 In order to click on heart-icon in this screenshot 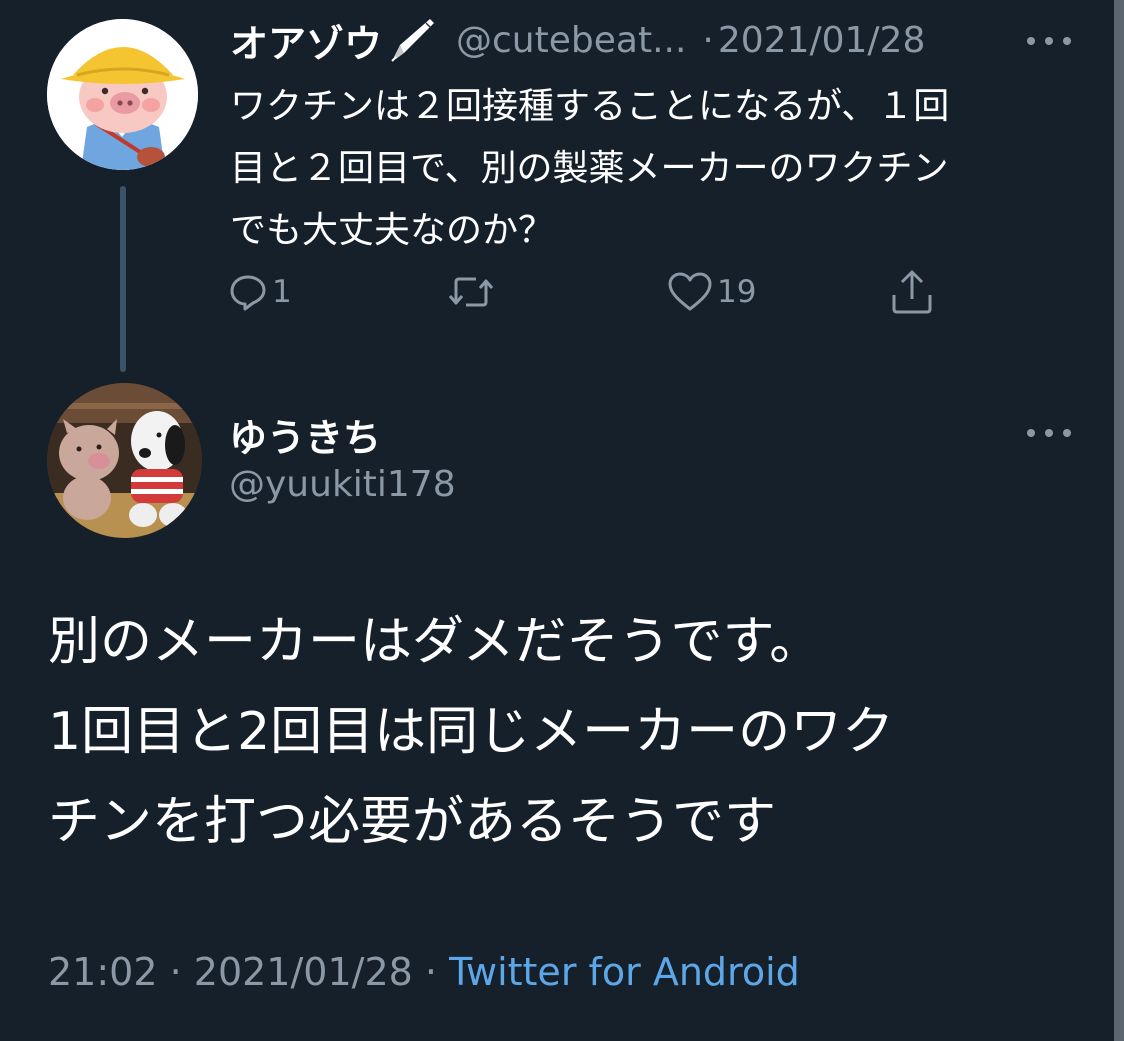, I will do `click(690, 291)`.